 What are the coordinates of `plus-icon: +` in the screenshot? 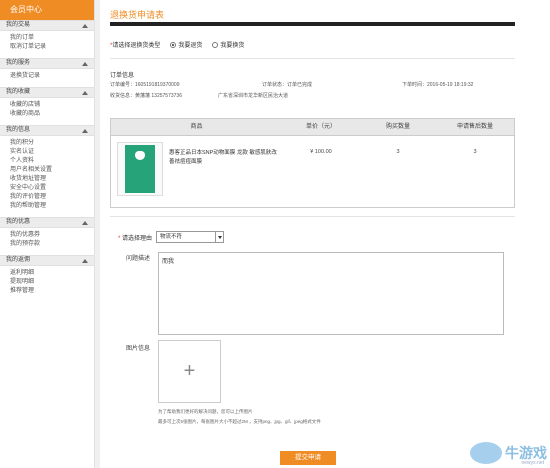 It's located at (189, 371).